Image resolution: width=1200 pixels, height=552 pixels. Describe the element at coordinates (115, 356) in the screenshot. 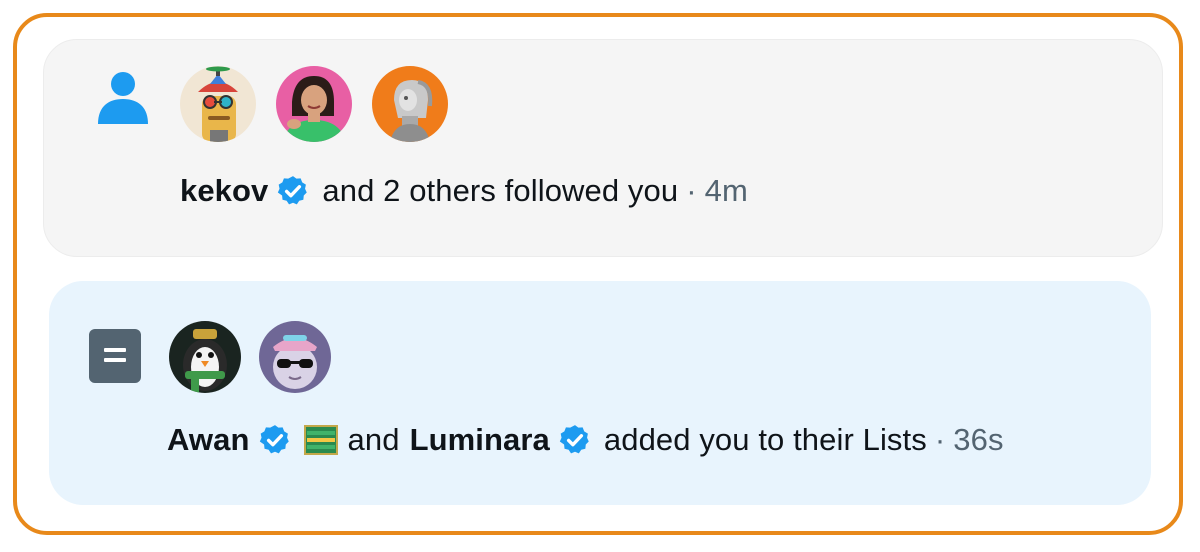

I see `list-icon` at that location.